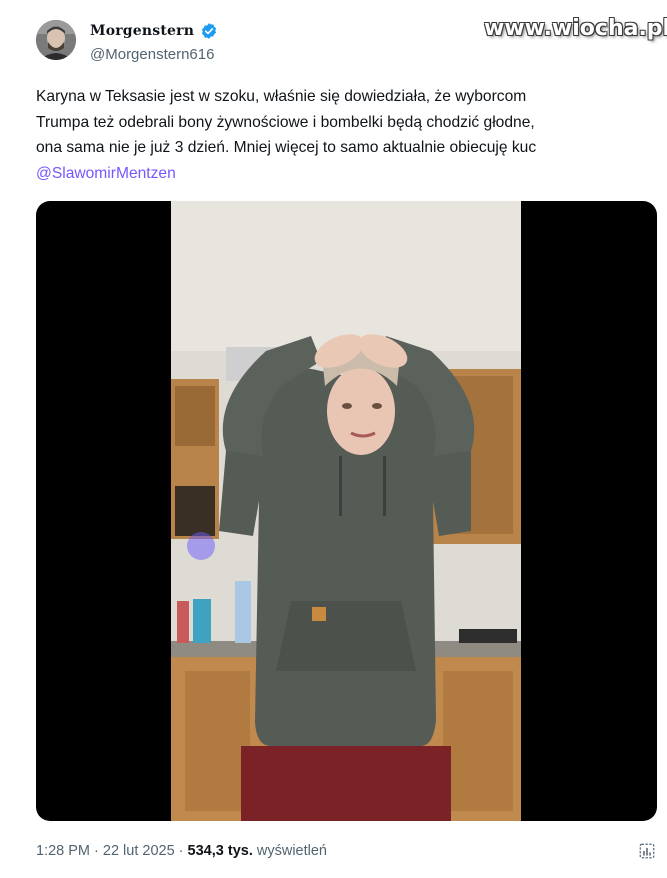  What do you see at coordinates (220, 851) in the screenshot?
I see `view-count: 534,3 tys.` at bounding box center [220, 851].